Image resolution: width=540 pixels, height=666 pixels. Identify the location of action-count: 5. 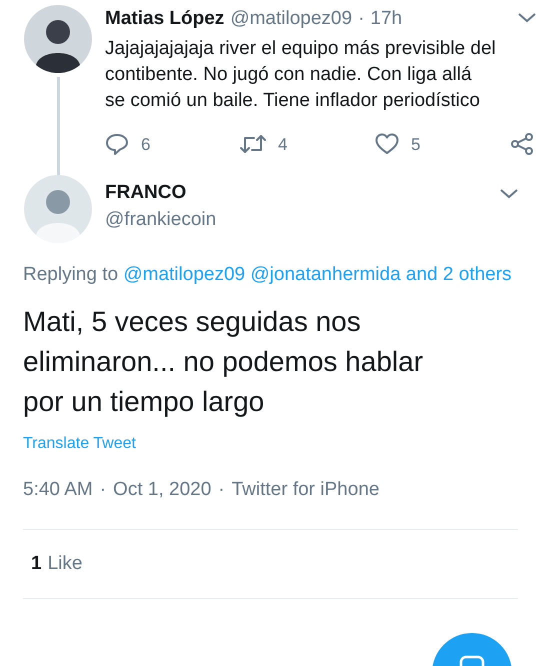
(415, 145).